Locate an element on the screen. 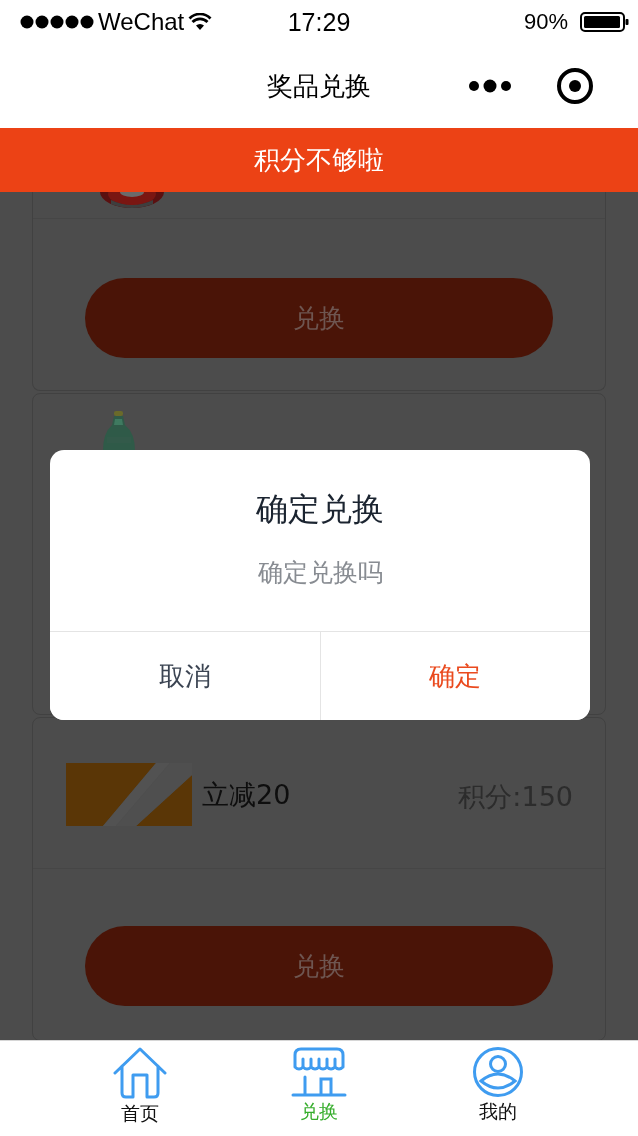  tab-item: 首页 is located at coordinates (139, 1091).